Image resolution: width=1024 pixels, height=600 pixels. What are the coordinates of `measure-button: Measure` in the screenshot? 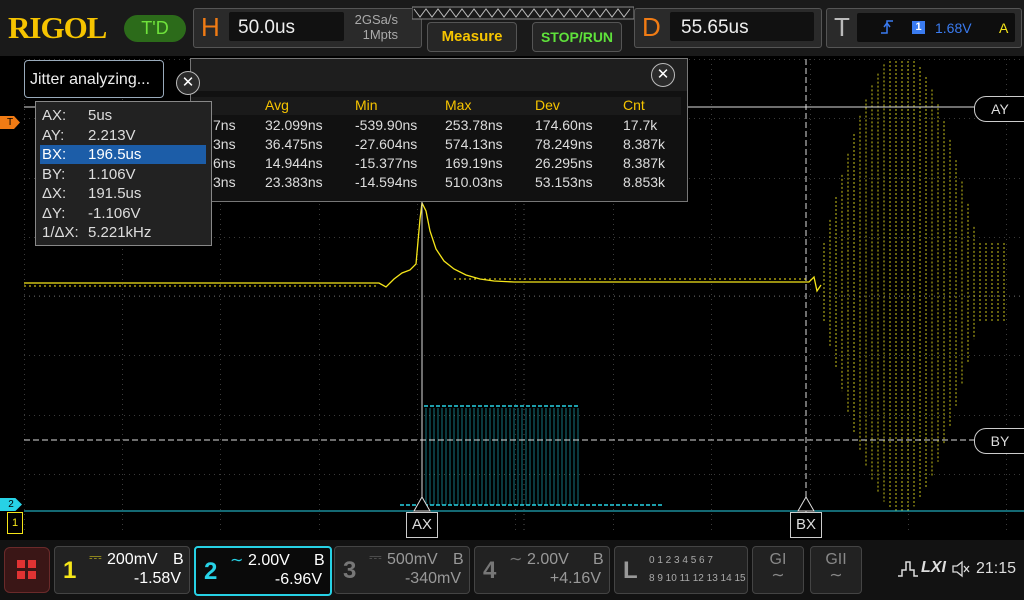 It's located at (472, 37).